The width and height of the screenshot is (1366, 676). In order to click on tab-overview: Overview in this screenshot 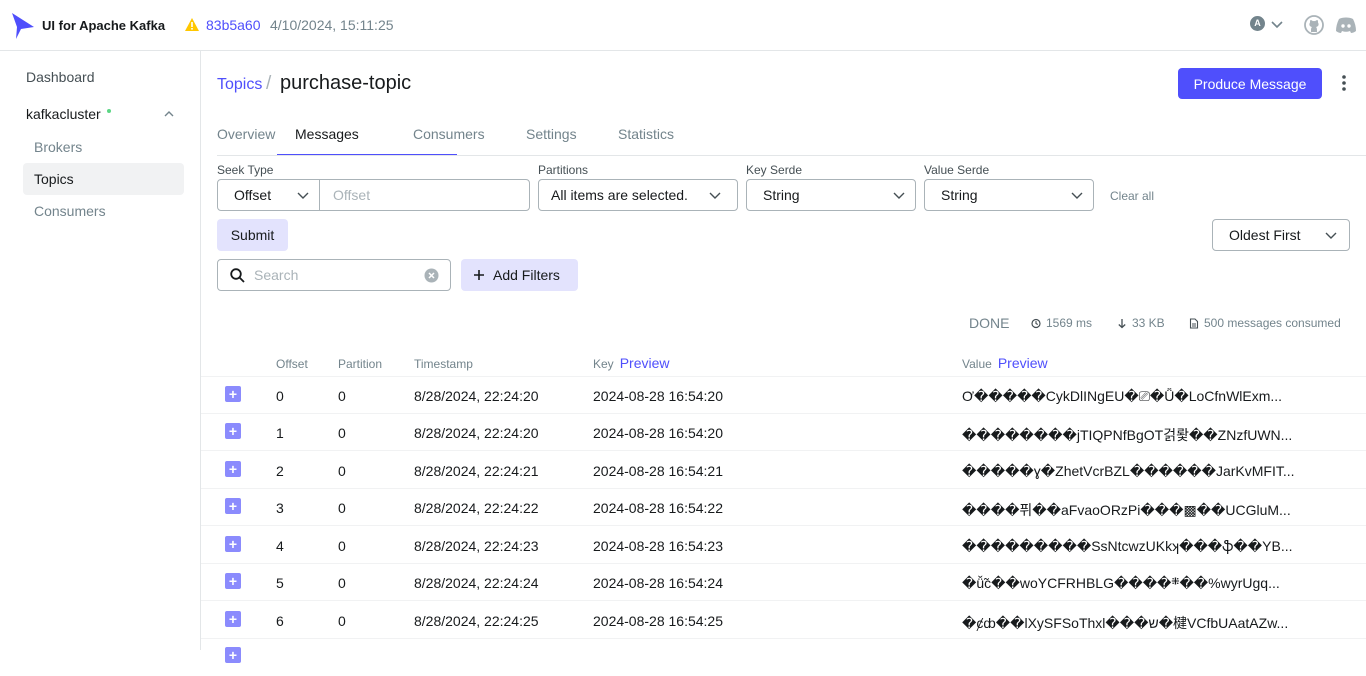, I will do `click(246, 140)`.